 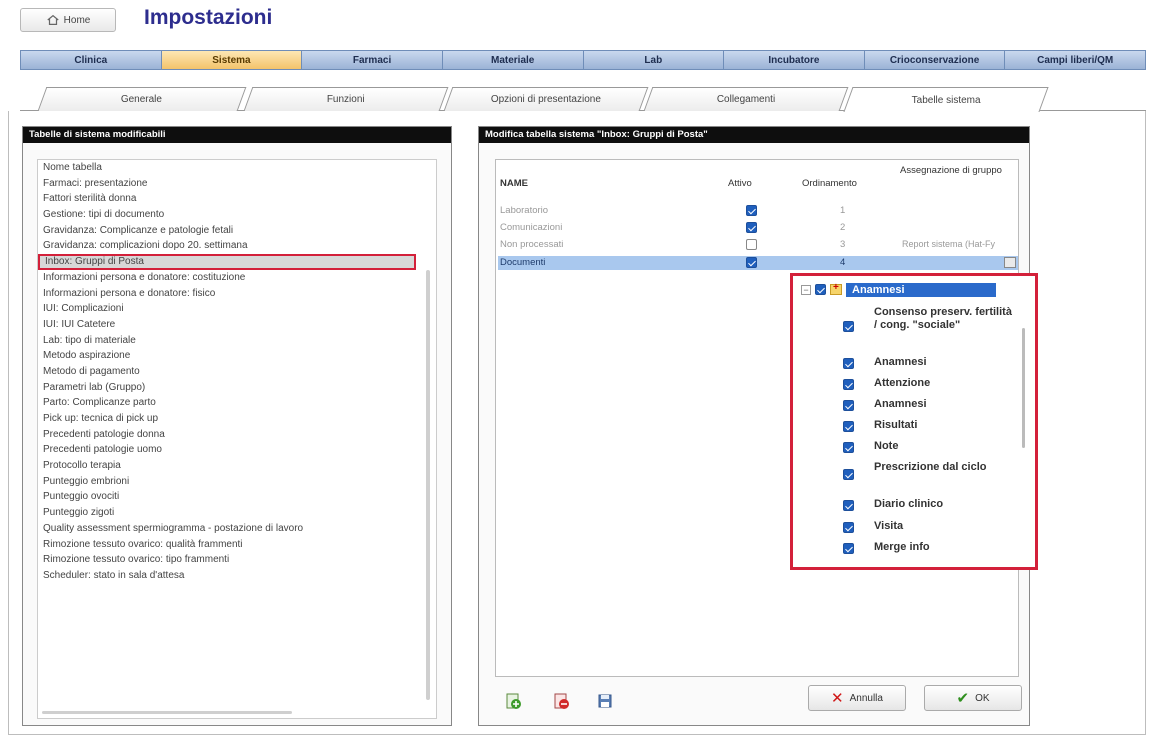 I want to click on home-button: Home, so click(x=68, y=20).